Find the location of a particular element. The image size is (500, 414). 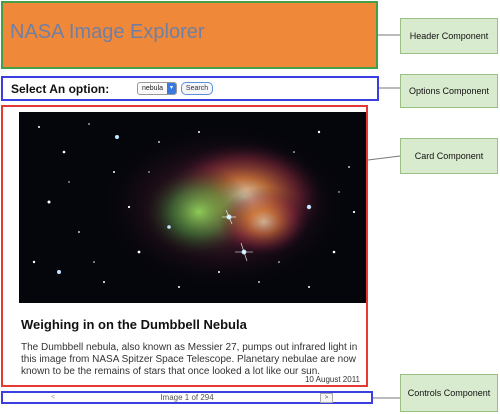

card-connector is located at coordinates (384, 158).